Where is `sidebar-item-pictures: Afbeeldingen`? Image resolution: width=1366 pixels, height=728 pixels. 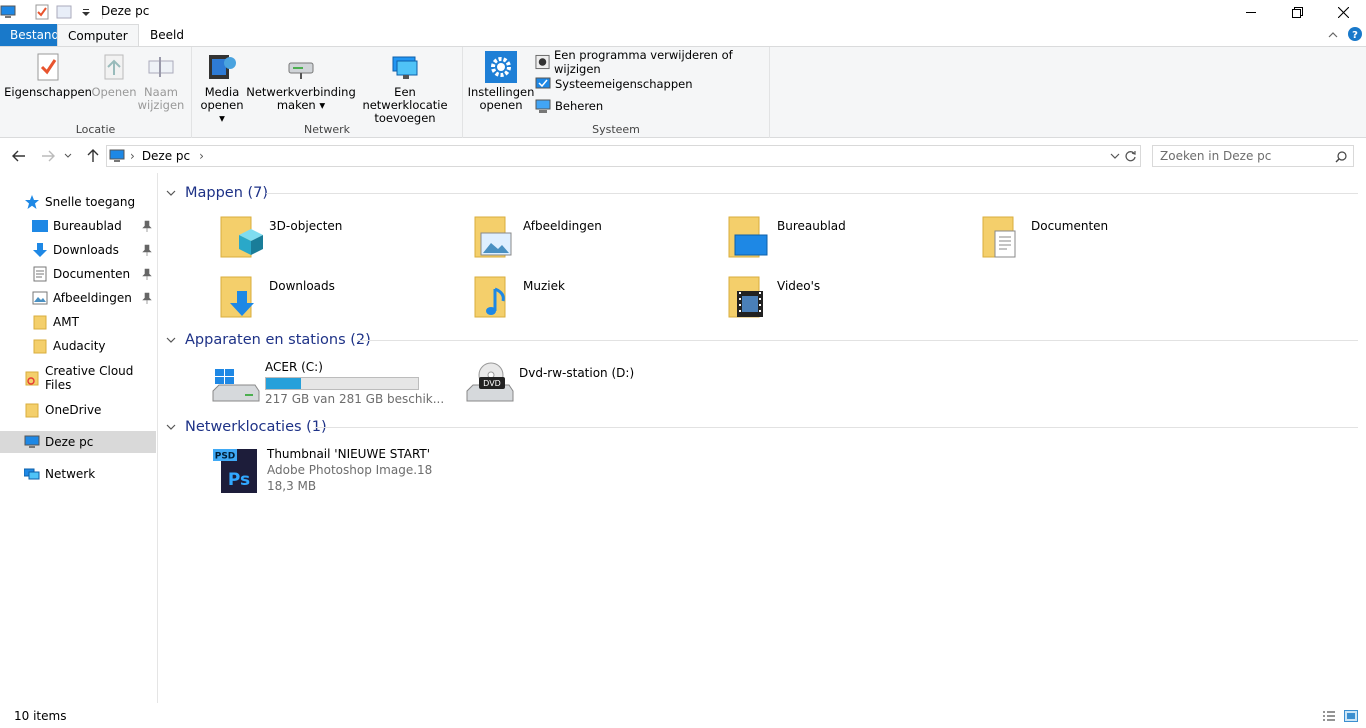
sidebar-item-pictures: Afbeeldingen is located at coordinates (78, 298).